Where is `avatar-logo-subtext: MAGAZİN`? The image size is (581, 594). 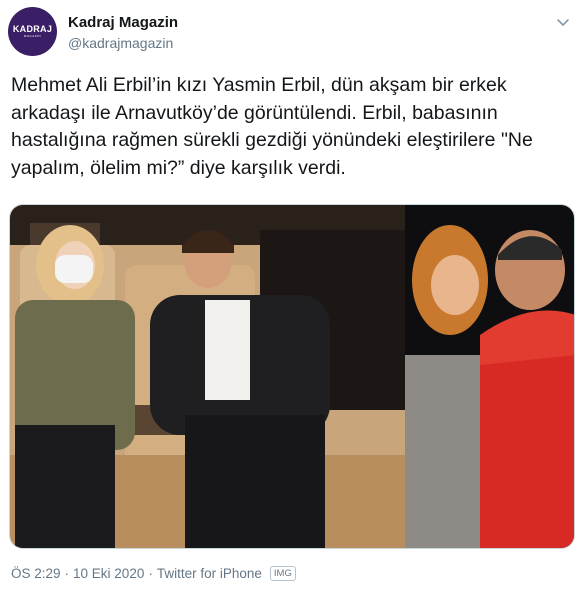
avatar-logo-subtext: MAGAZİN is located at coordinates (32, 35).